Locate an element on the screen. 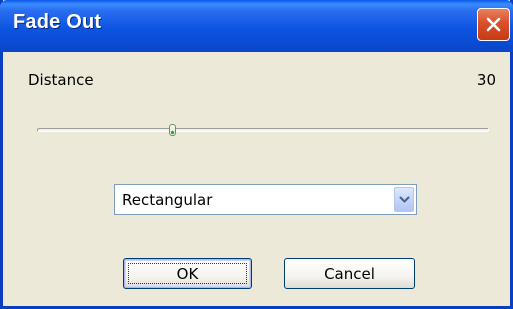 The width and height of the screenshot is (513, 309). close-icon is located at coordinates (493, 24).